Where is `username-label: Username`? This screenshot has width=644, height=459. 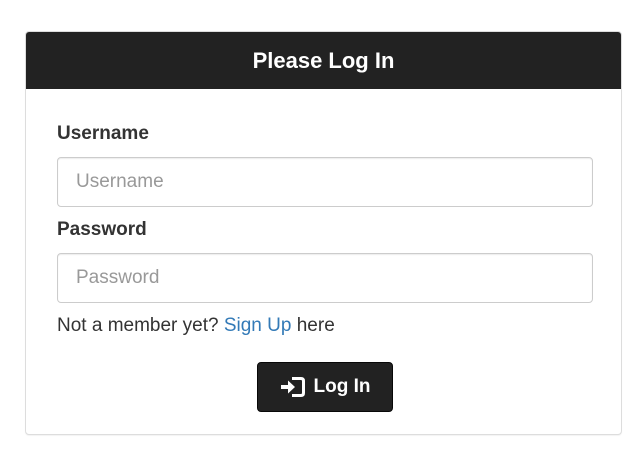
username-label: Username is located at coordinates (103, 133).